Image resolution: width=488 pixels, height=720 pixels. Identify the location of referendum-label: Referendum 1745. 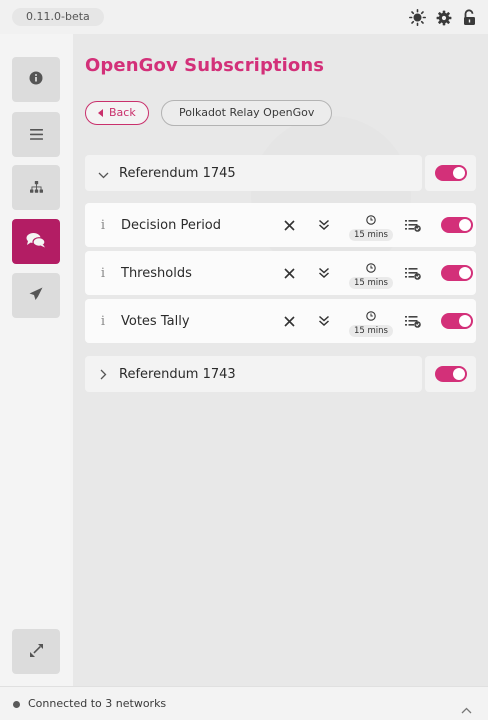
(177, 173).